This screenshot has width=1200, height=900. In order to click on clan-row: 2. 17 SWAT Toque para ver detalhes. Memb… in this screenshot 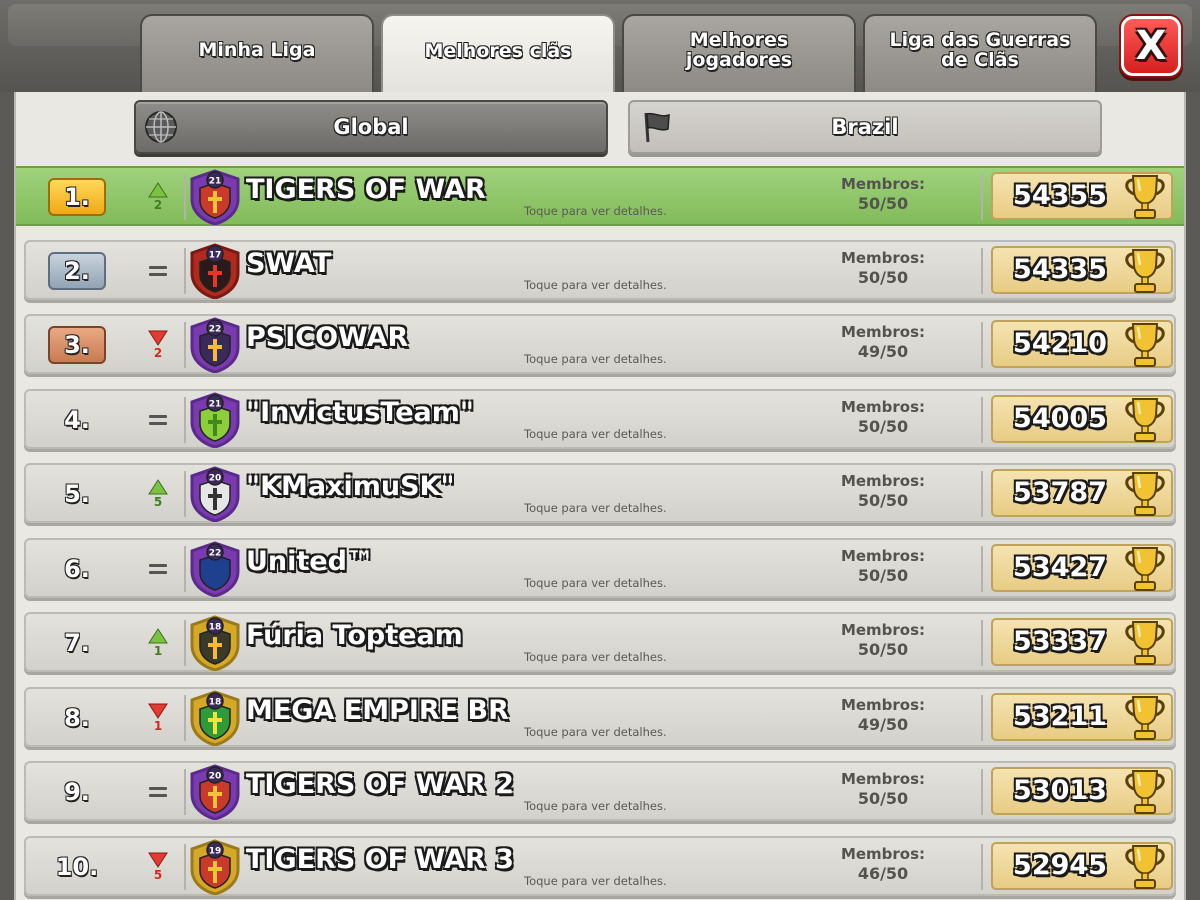, I will do `click(600, 270)`.